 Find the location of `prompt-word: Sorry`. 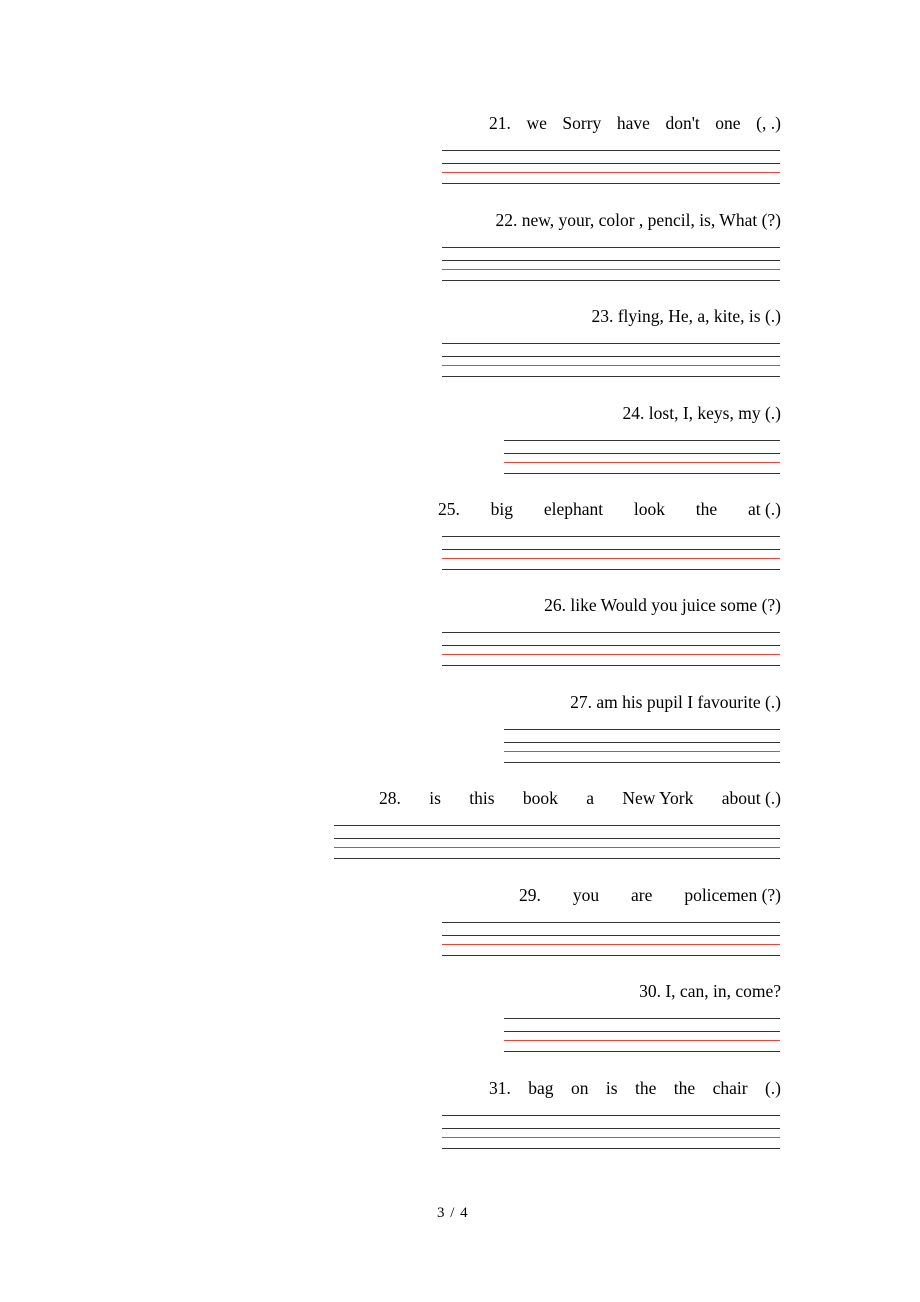

prompt-word: Sorry is located at coordinates (582, 123).